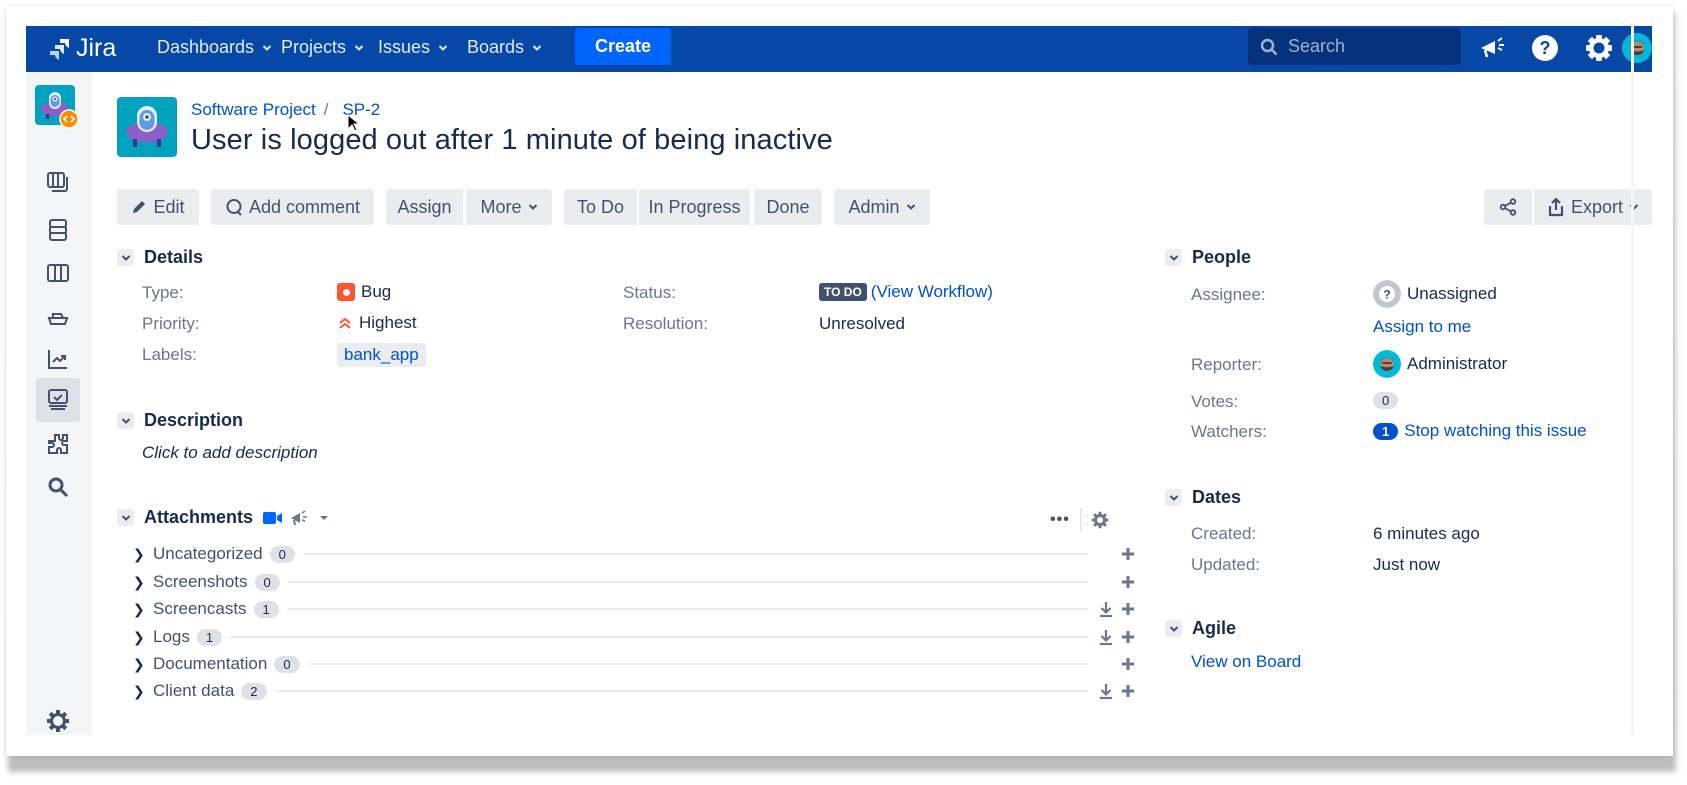  I want to click on stop-watching-link: Stop watching this issue, so click(1495, 431).